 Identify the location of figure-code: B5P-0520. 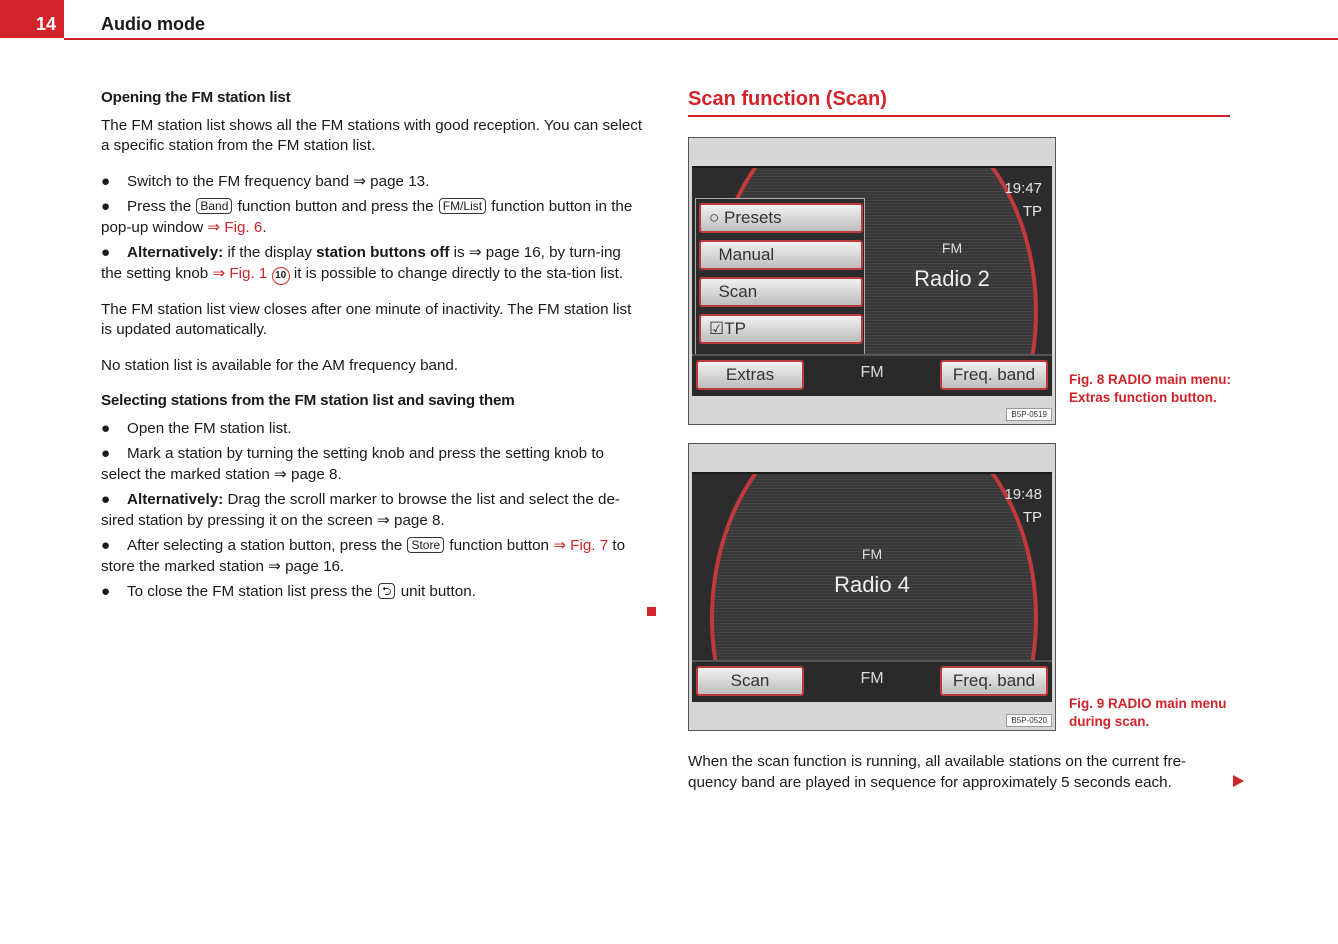
(1029, 720).